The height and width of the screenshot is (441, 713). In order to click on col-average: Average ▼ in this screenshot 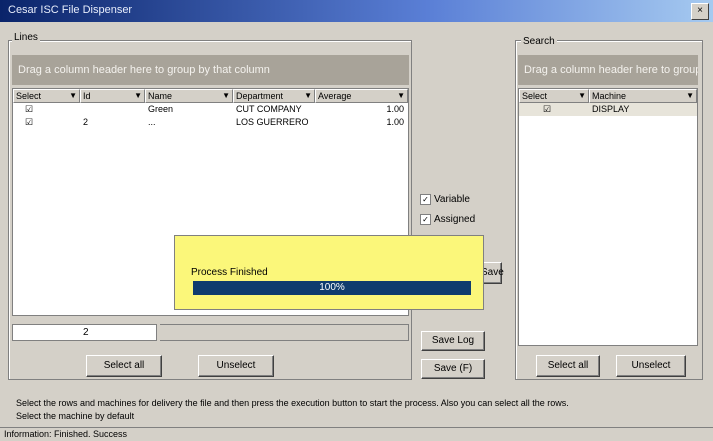, I will do `click(361, 96)`.